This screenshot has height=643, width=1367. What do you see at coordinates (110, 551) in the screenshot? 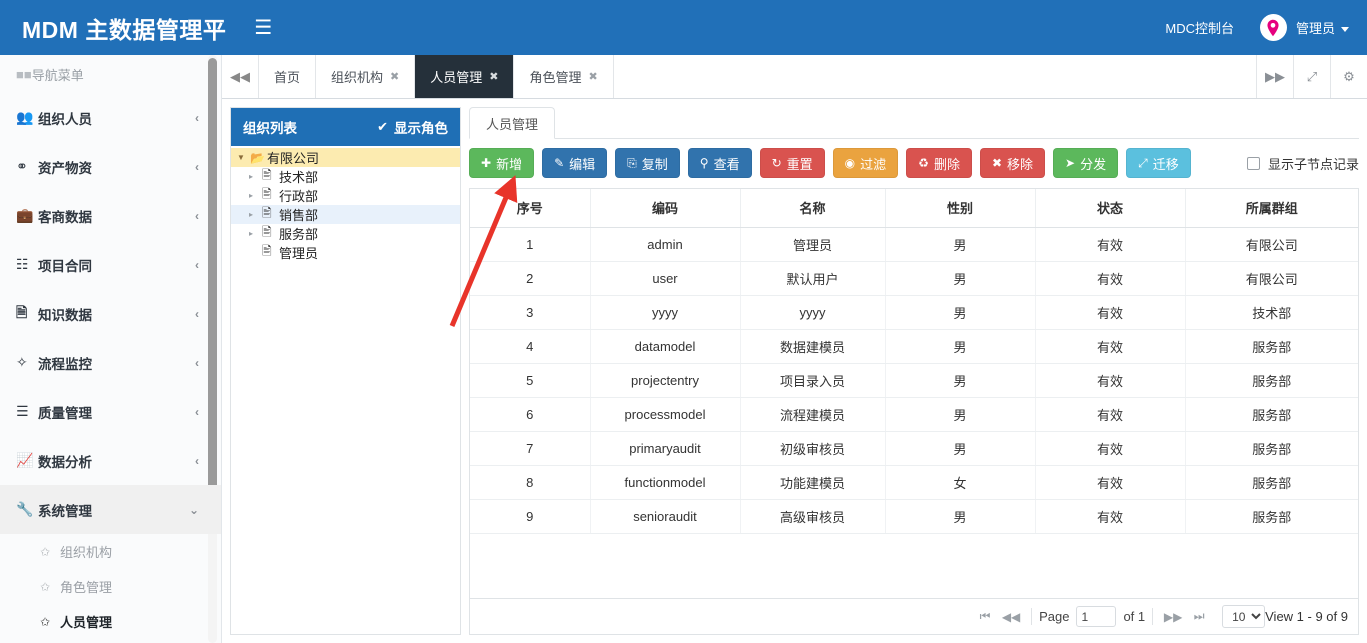
I see `sidebar-item-zuzhijigou: ✩ 组织机构` at bounding box center [110, 551].